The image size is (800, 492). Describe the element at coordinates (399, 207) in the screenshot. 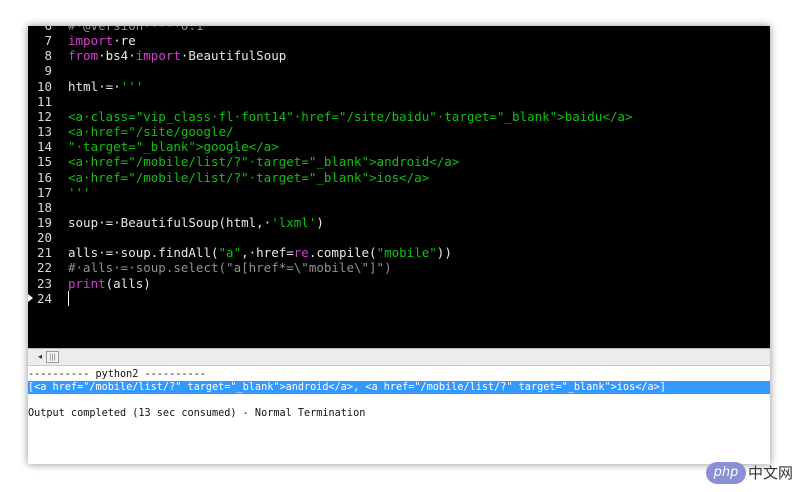

I see `code-line: 18` at that location.